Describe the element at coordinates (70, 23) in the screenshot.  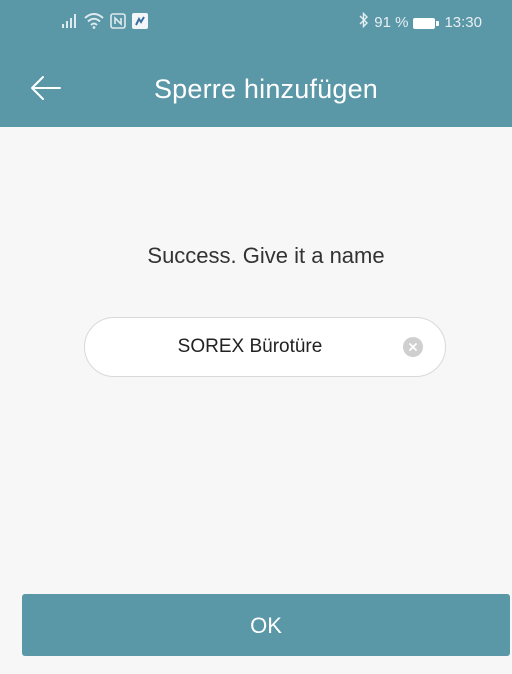
I see `signal-icon` at that location.